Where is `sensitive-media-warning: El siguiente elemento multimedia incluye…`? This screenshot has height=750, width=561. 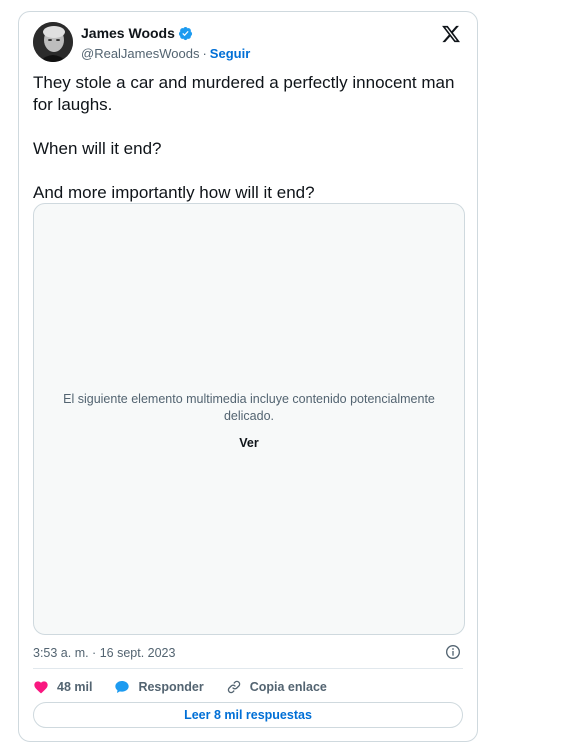
sensitive-media-warning: El siguiente elemento multimedia incluye… is located at coordinates (249, 407).